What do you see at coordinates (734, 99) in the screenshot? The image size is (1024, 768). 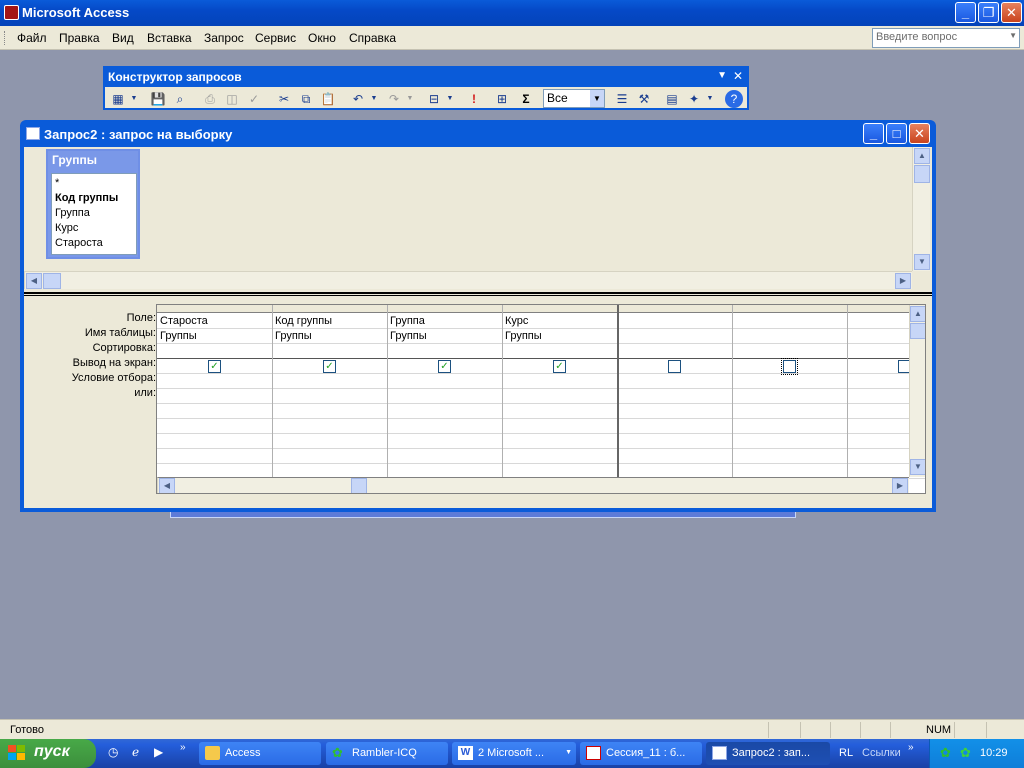 I see `help-icon: ?` at bounding box center [734, 99].